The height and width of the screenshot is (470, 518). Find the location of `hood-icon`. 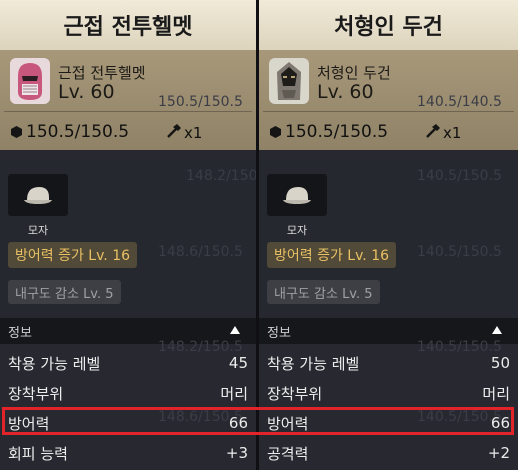

hood-icon is located at coordinates (289, 81).